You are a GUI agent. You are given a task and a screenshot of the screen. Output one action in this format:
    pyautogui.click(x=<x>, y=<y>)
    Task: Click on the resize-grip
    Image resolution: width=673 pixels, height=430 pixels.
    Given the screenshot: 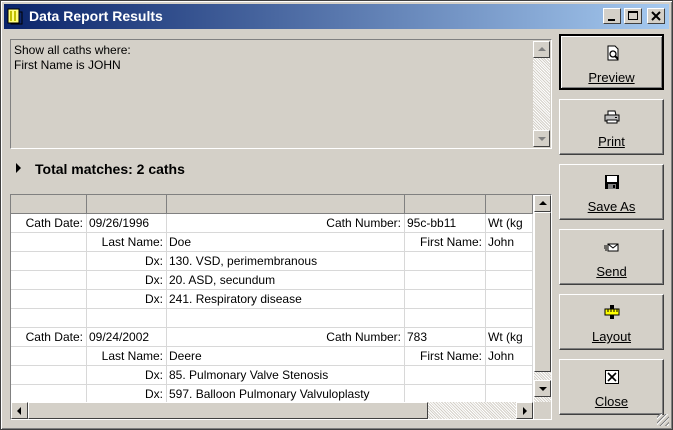 What is the action you would take?
    pyautogui.click(x=663, y=420)
    